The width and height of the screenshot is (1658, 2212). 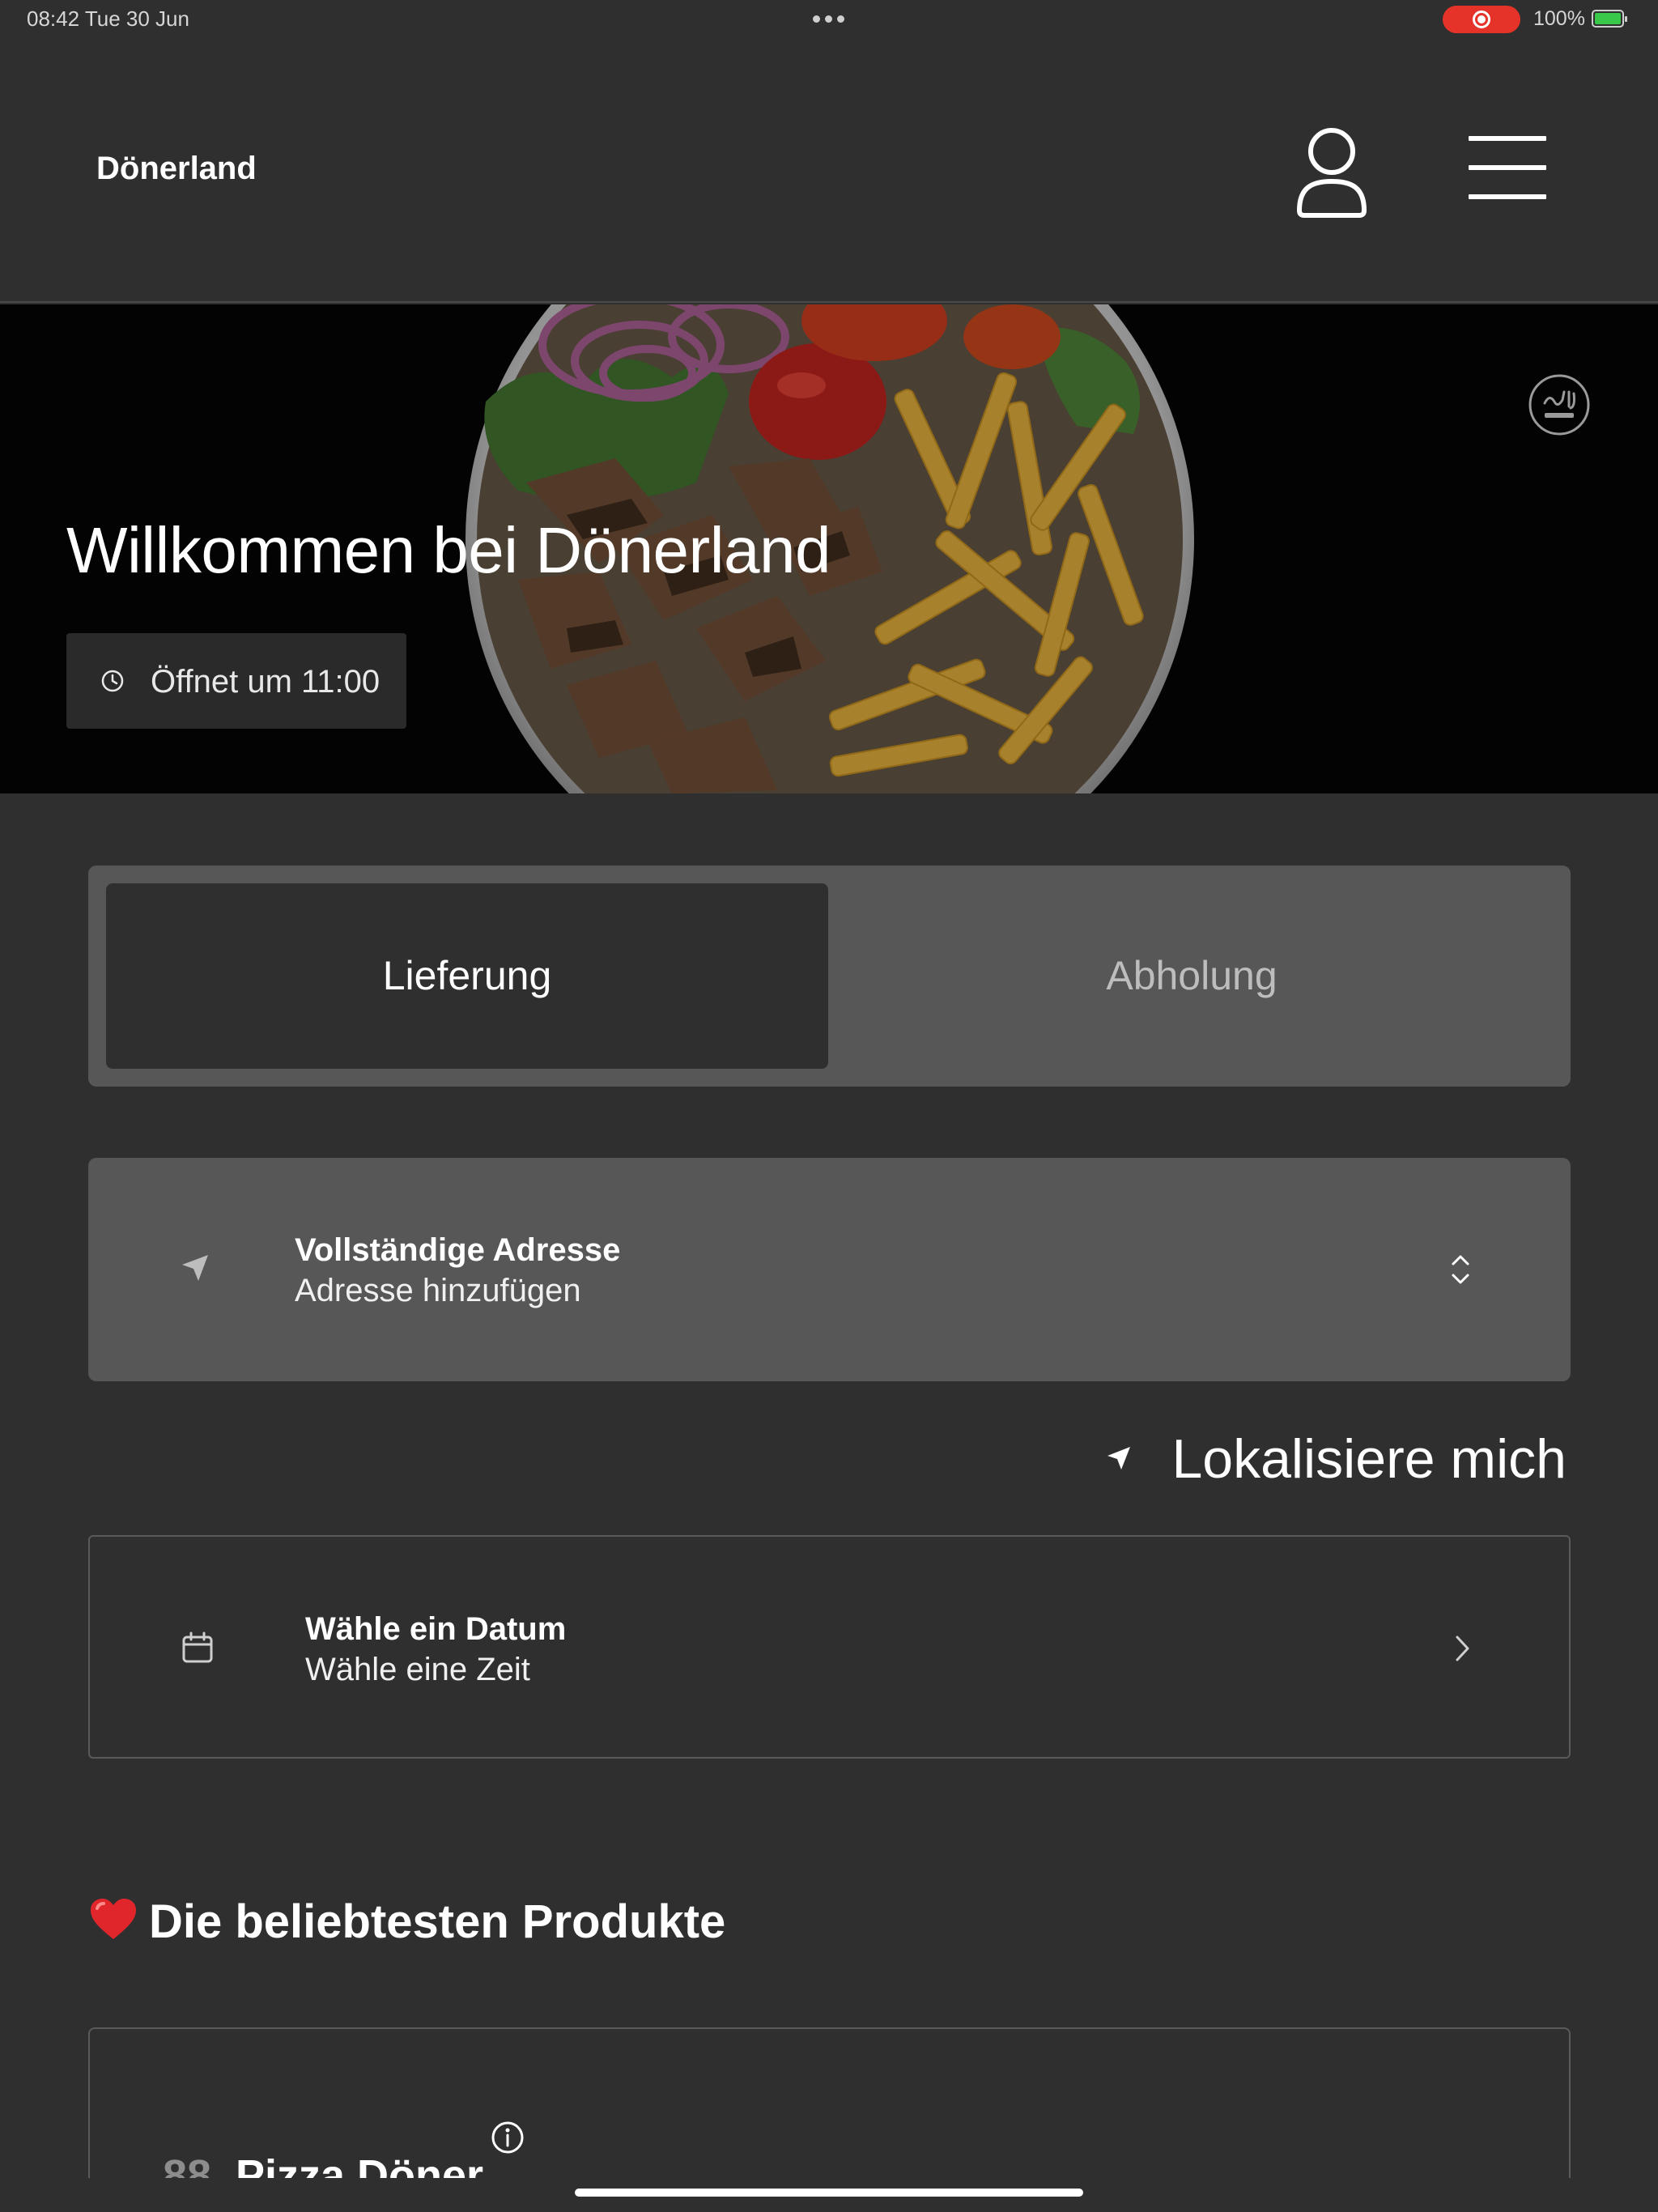 I want to click on heart-icon, so click(x=113, y=1919).